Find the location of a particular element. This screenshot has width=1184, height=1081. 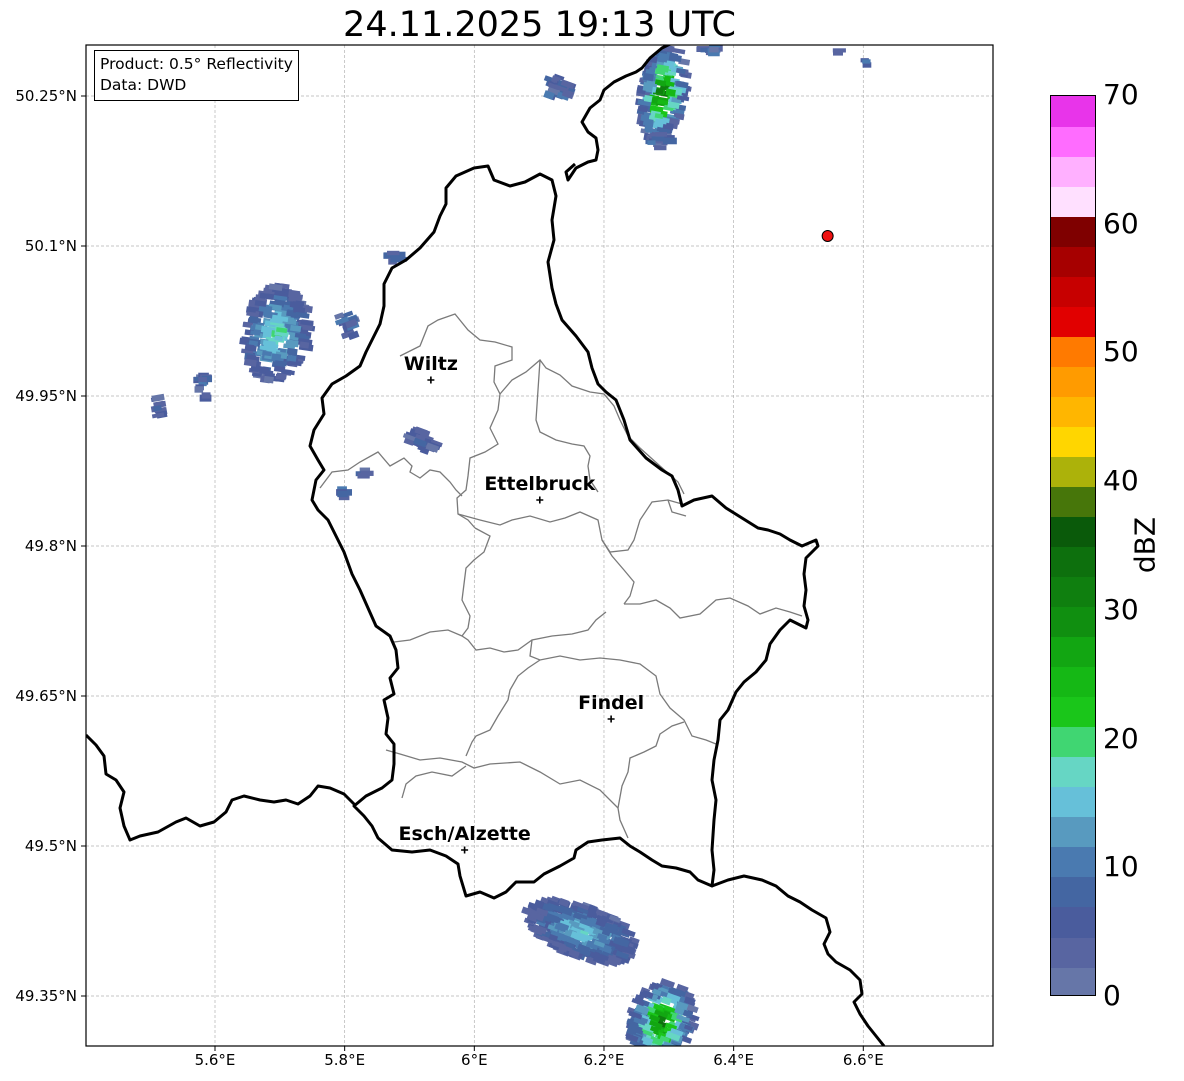

lat-tick-label: 49.8°N is located at coordinates (50, 546).